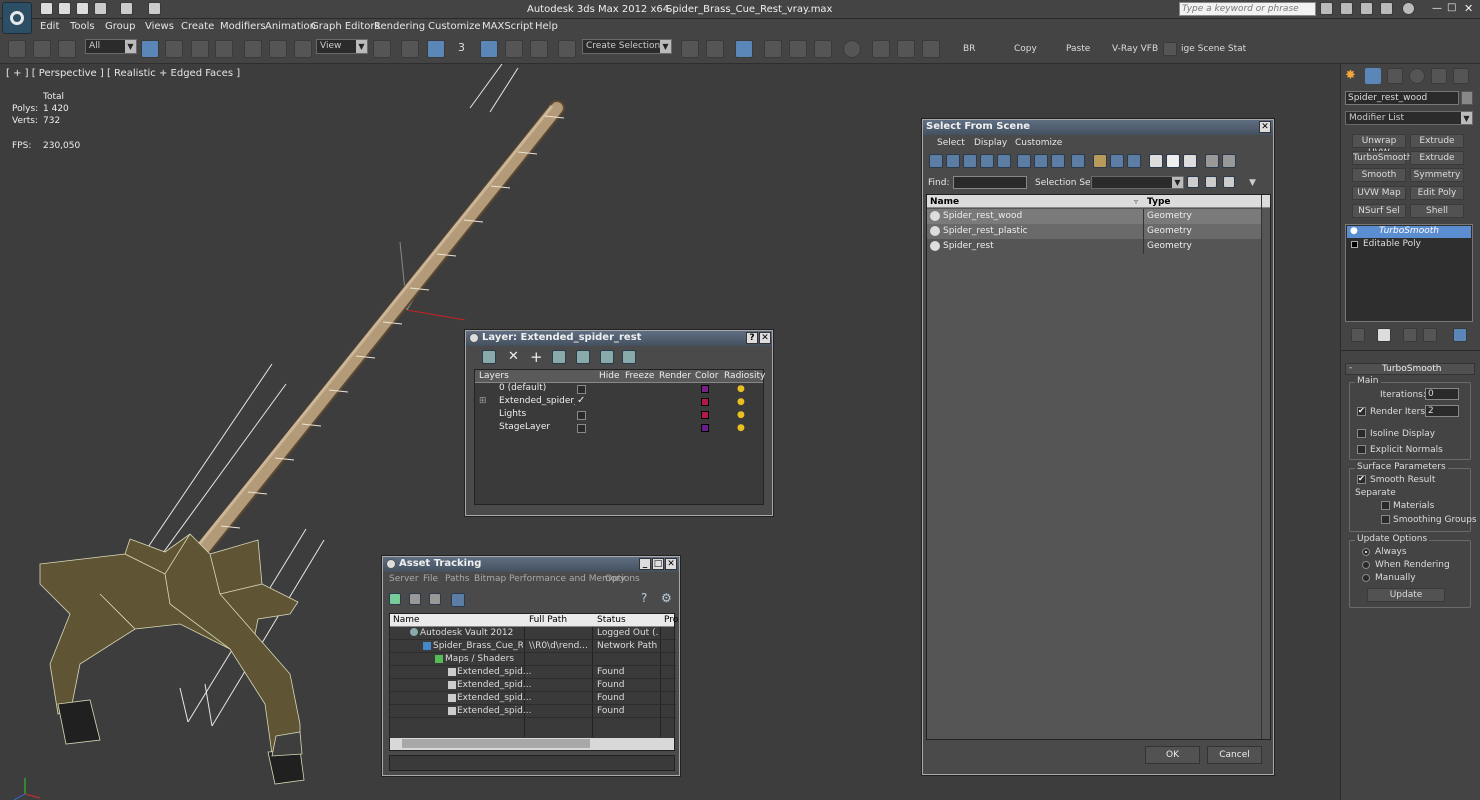 The image size is (1480, 800). I want to click on selection-filter-dropdown: All ▼, so click(111, 46).